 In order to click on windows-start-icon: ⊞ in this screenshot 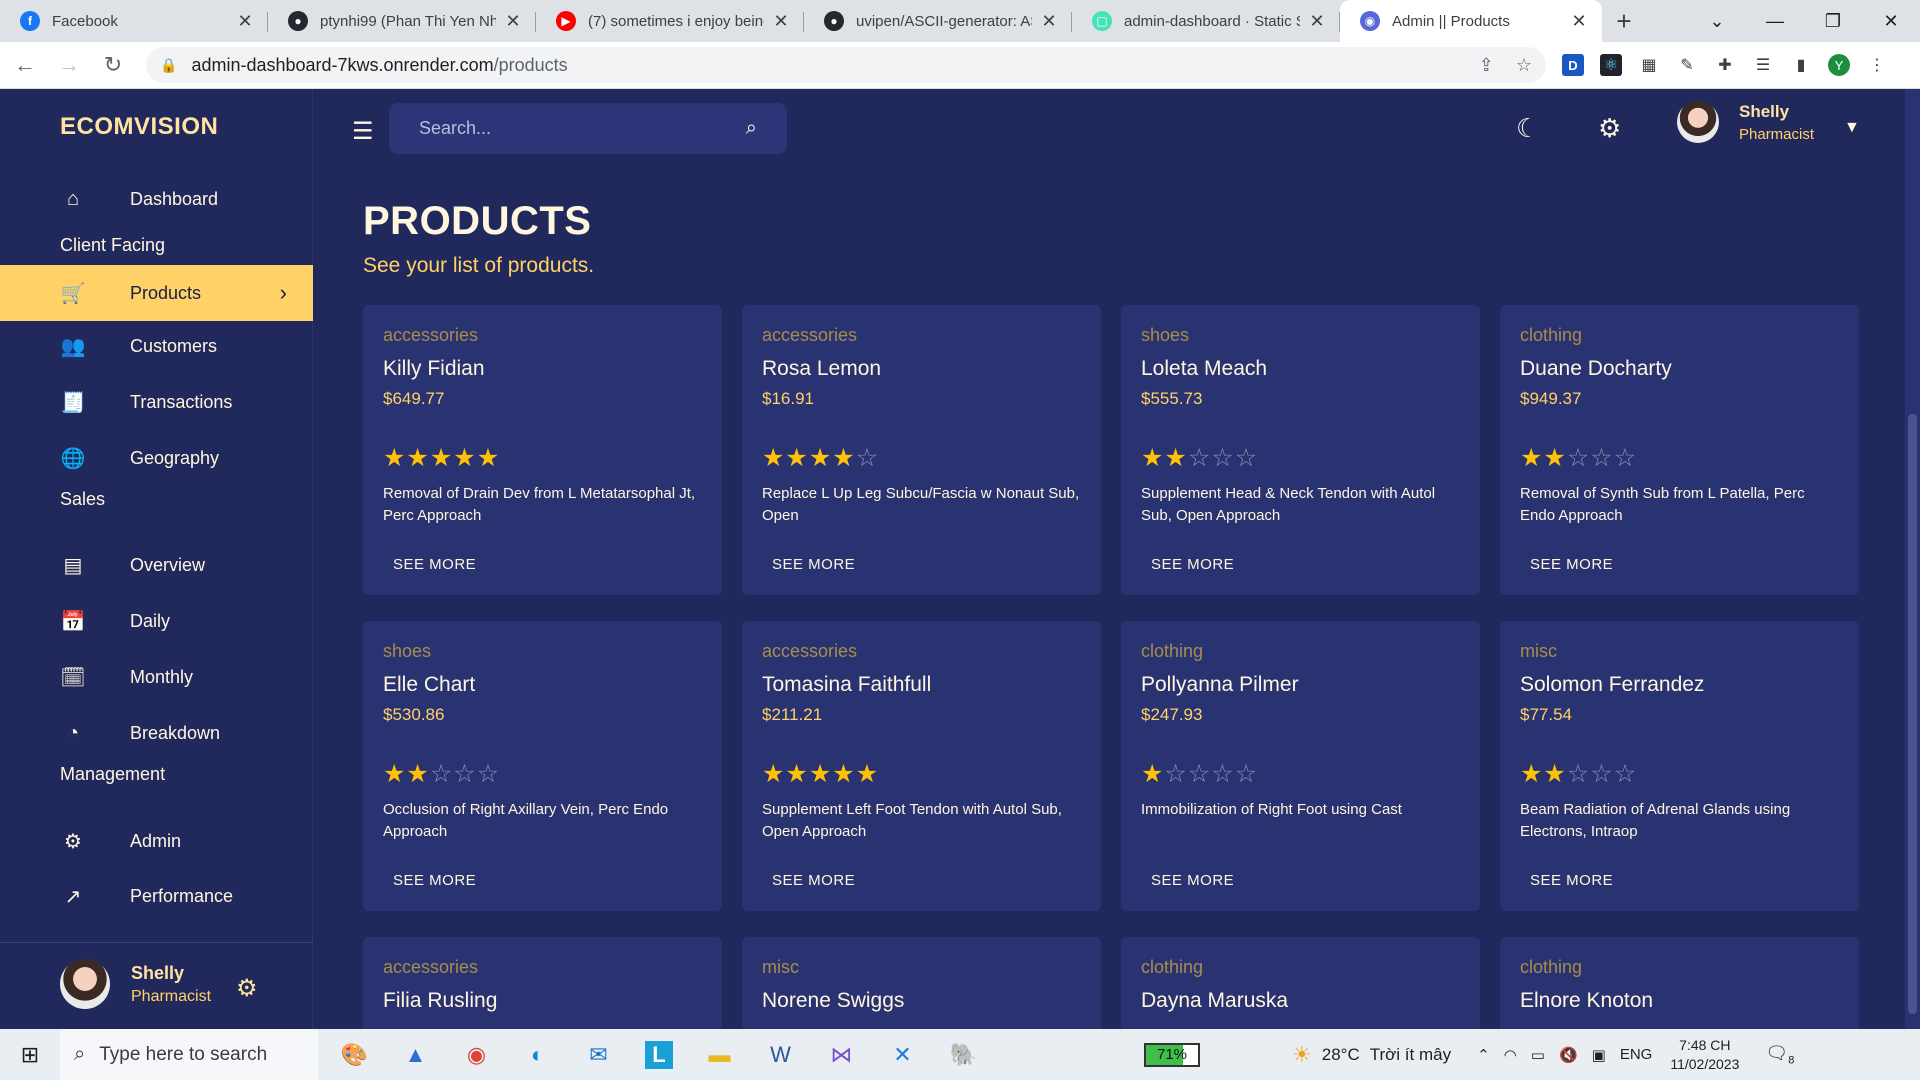, I will do `click(30, 1054)`.